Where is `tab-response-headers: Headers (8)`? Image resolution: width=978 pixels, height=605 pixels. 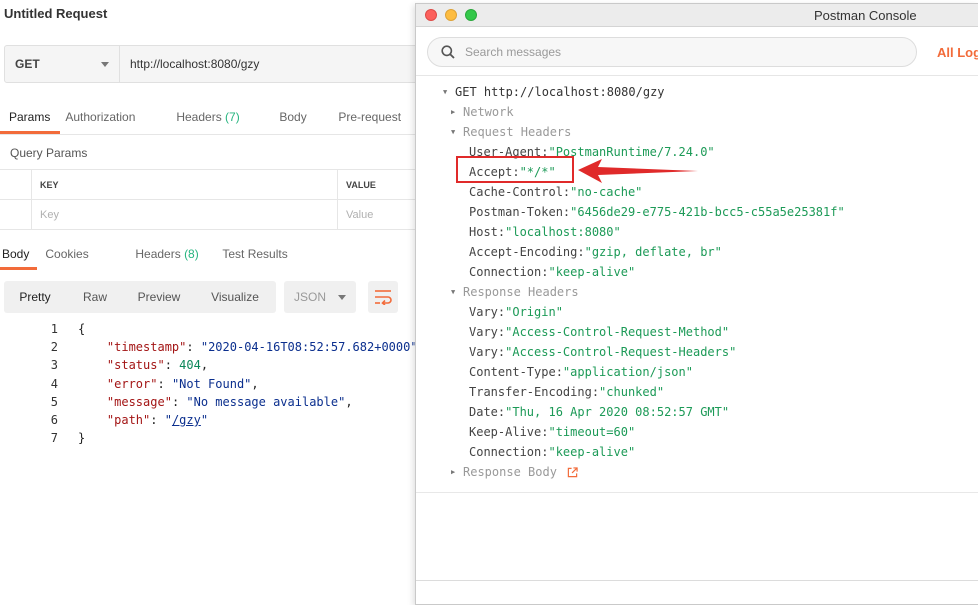 tab-response-headers: Headers (8) is located at coordinates (178, 254).